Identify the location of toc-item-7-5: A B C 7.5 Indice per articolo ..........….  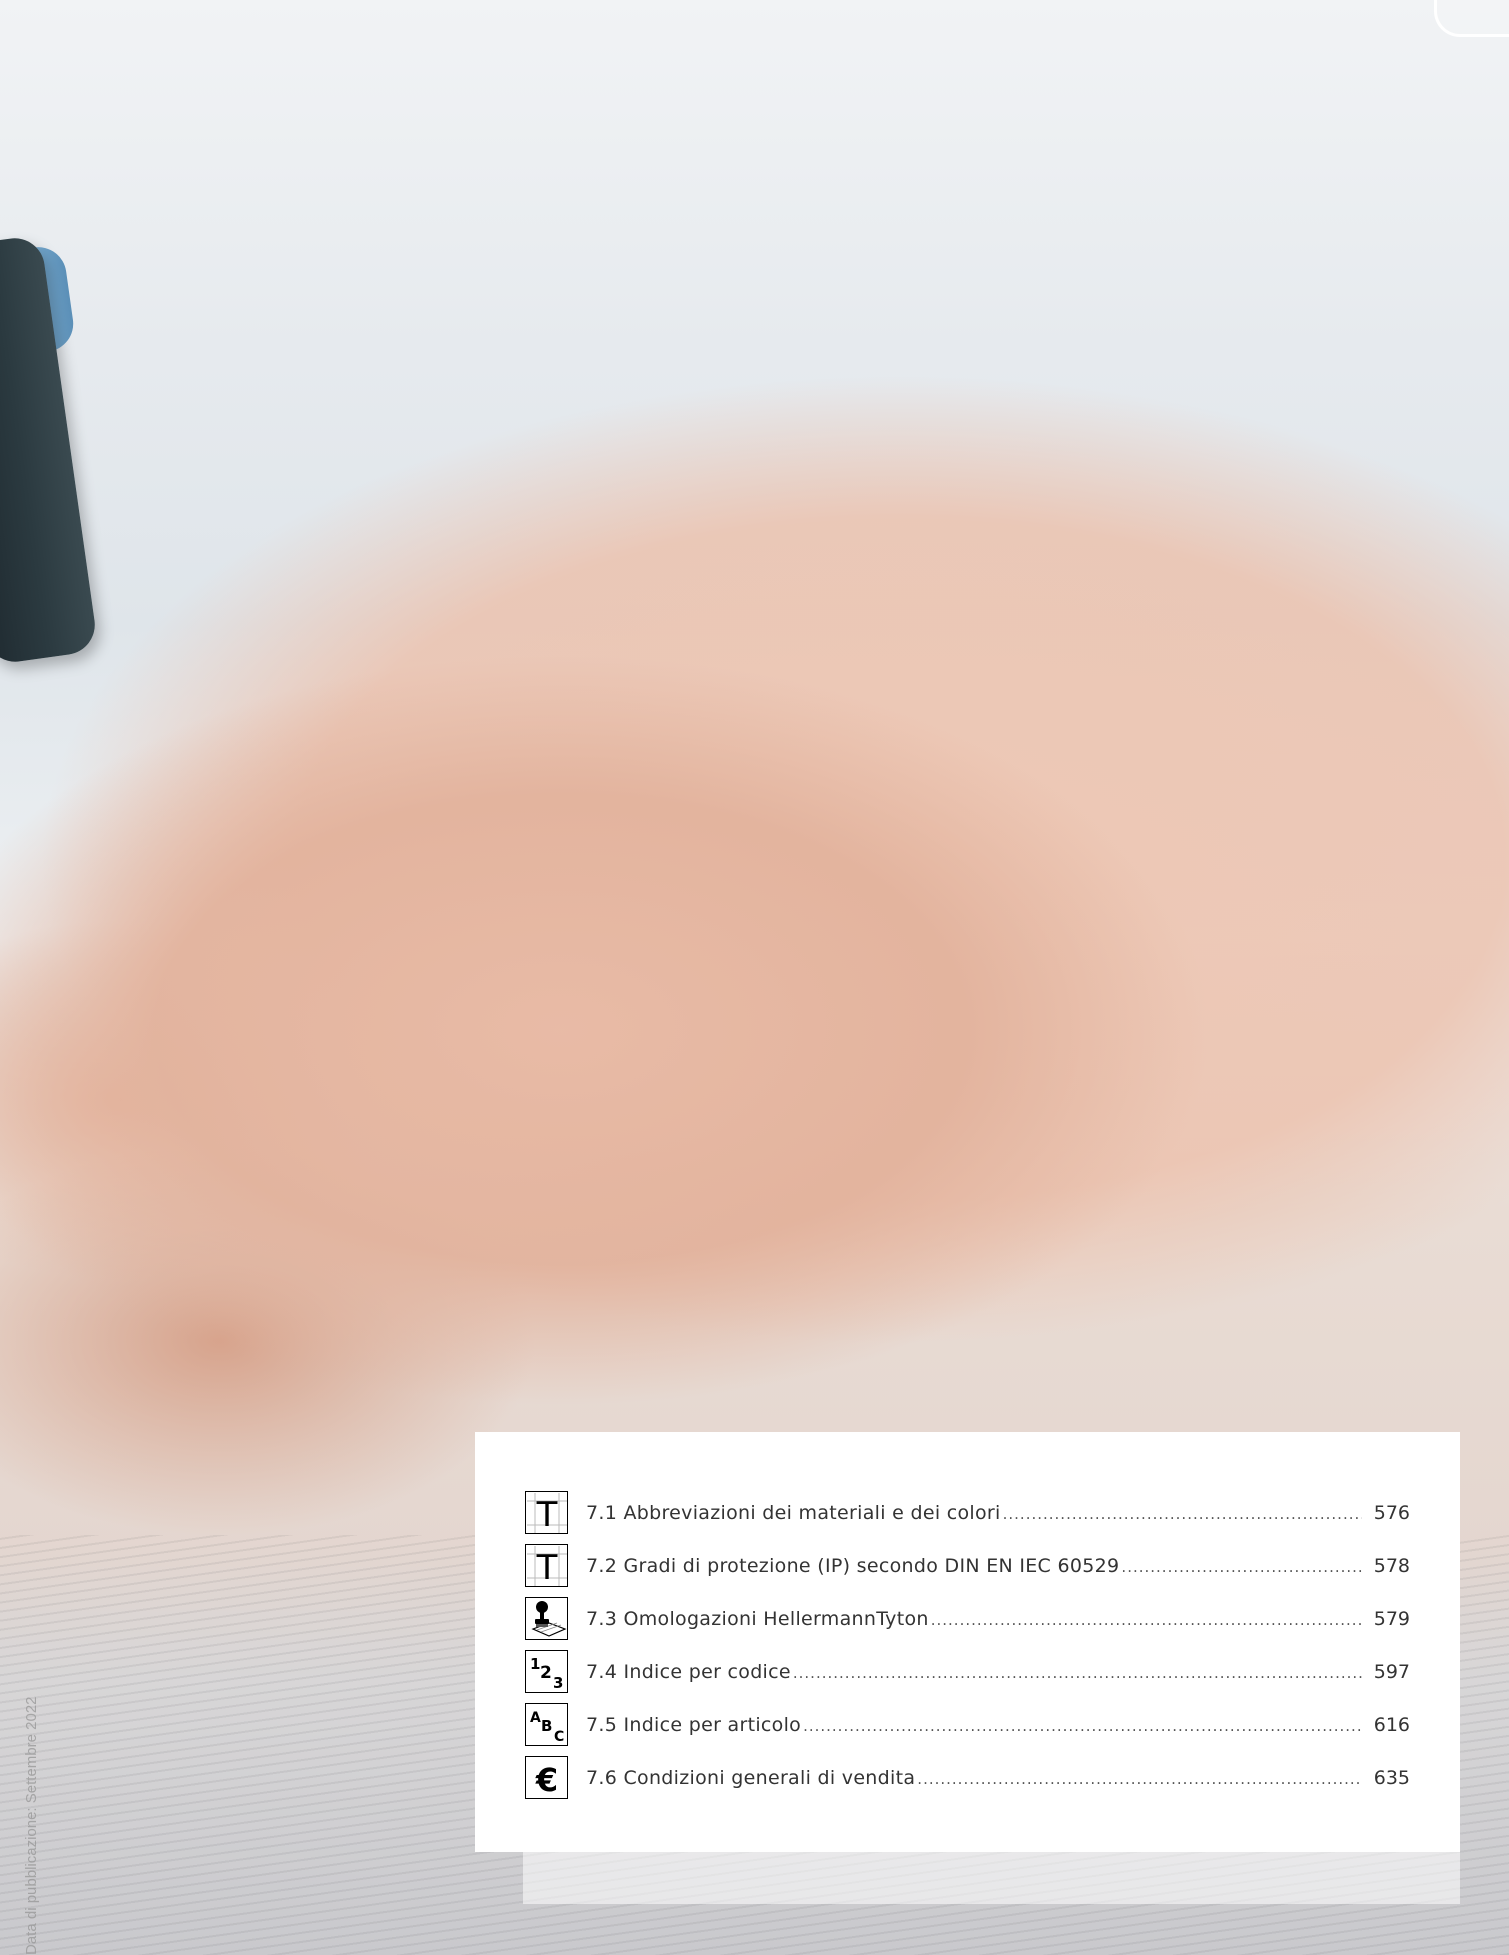
(967, 1724).